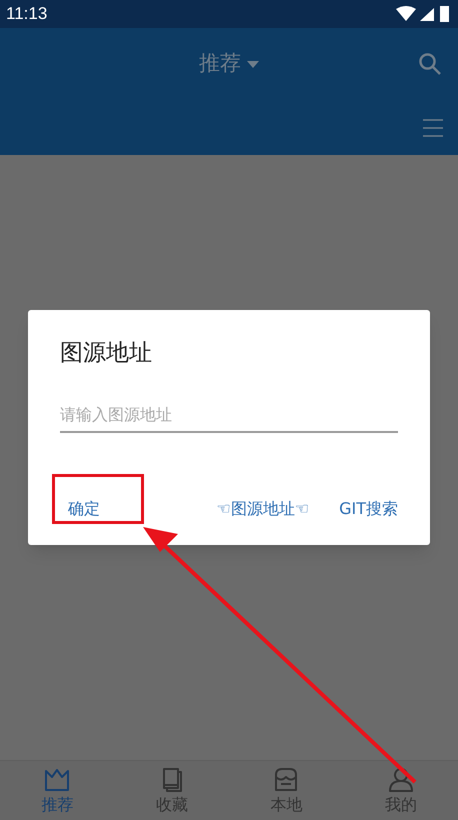 Image resolution: width=458 pixels, height=820 pixels. I want to click on crown-icon, so click(57, 780).